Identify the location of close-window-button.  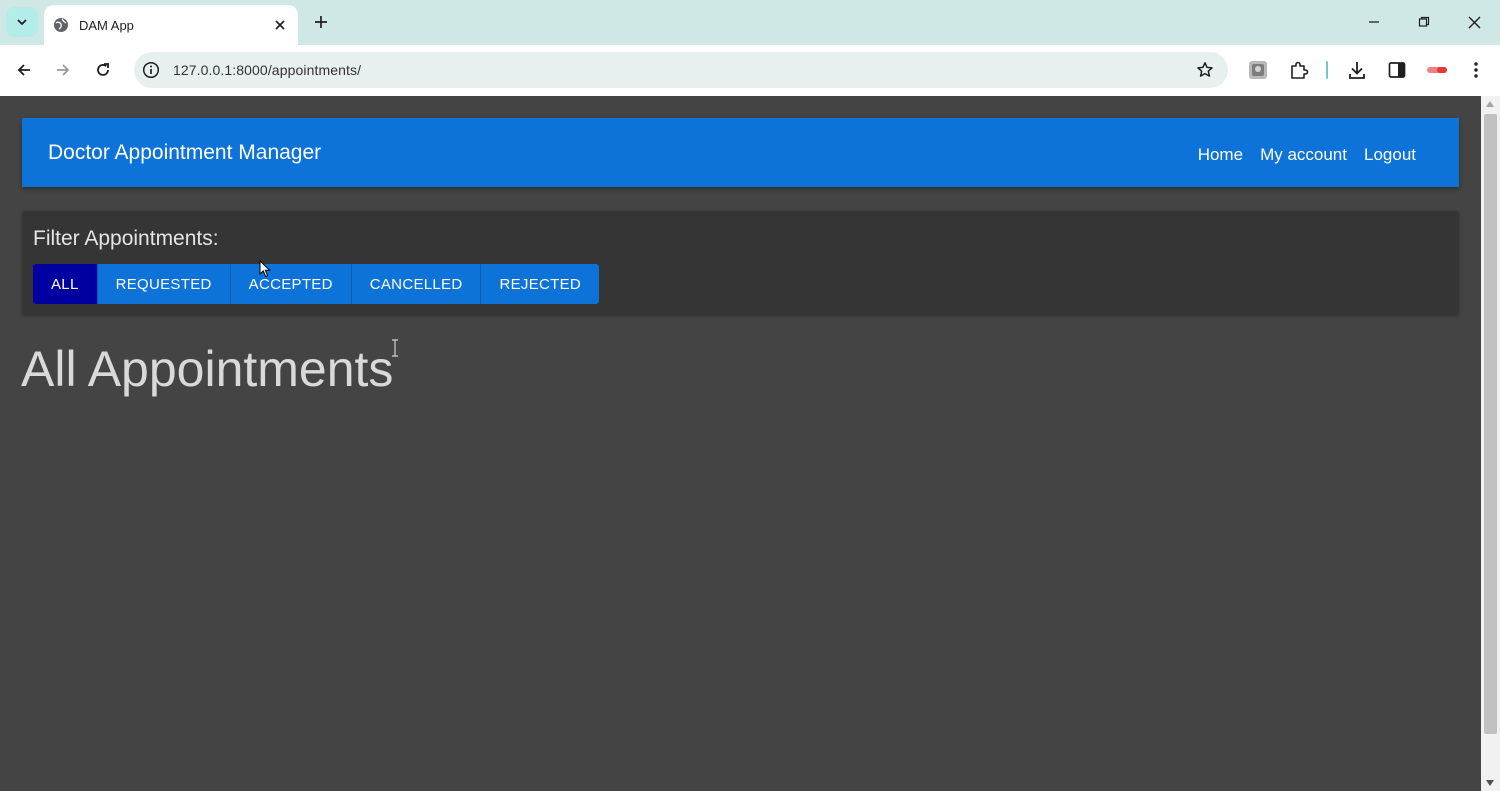
(1474, 22).